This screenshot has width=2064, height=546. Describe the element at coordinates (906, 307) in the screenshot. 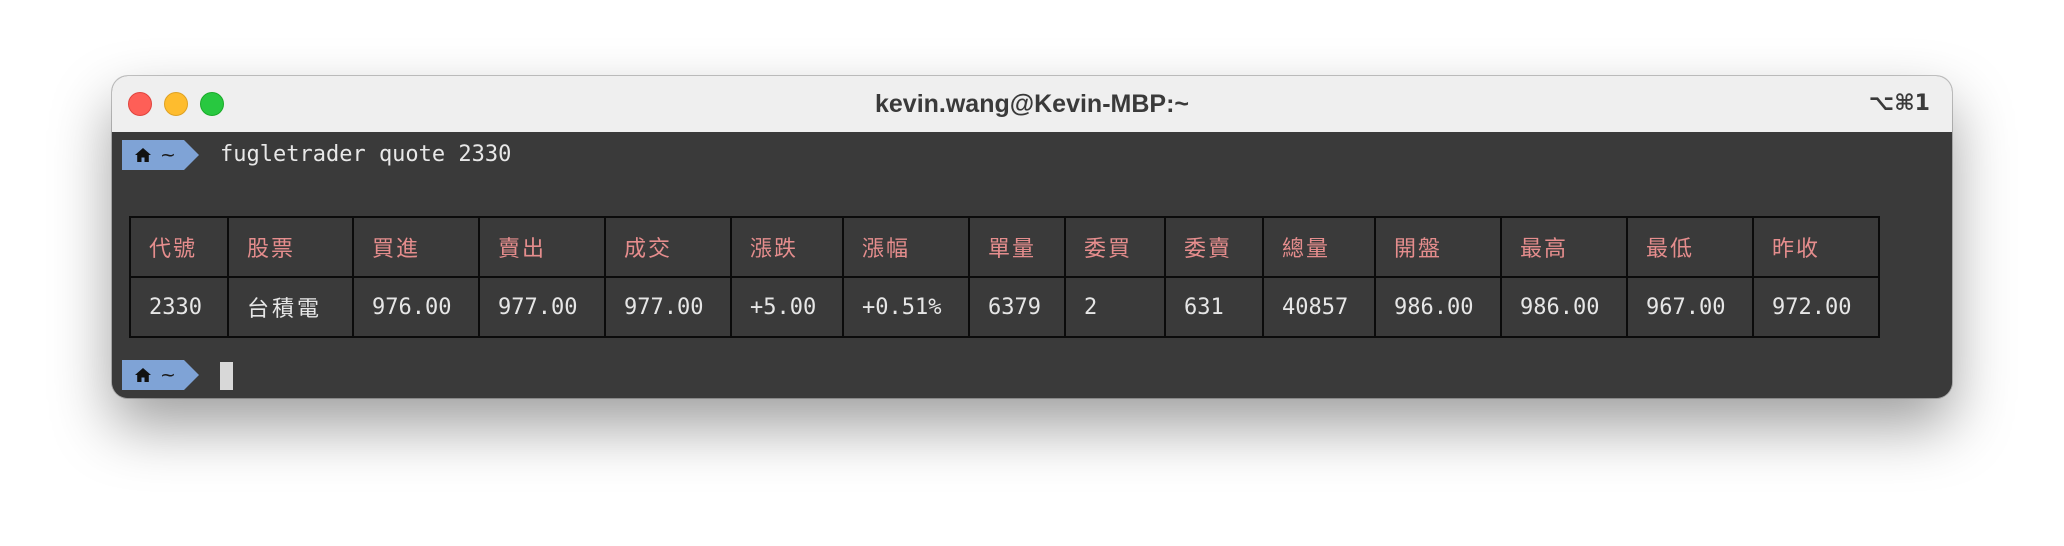

I see `table-cell: +0.51%` at that location.